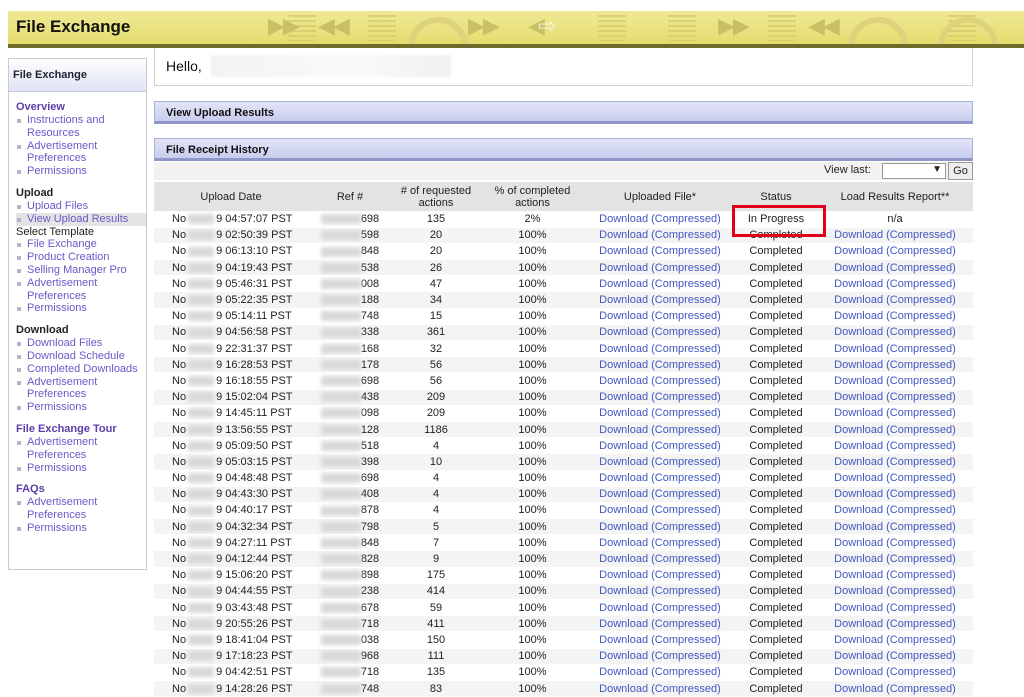 This screenshot has width=1024, height=697. I want to click on sidebar-item: Selling Manager Pro, so click(81, 270).